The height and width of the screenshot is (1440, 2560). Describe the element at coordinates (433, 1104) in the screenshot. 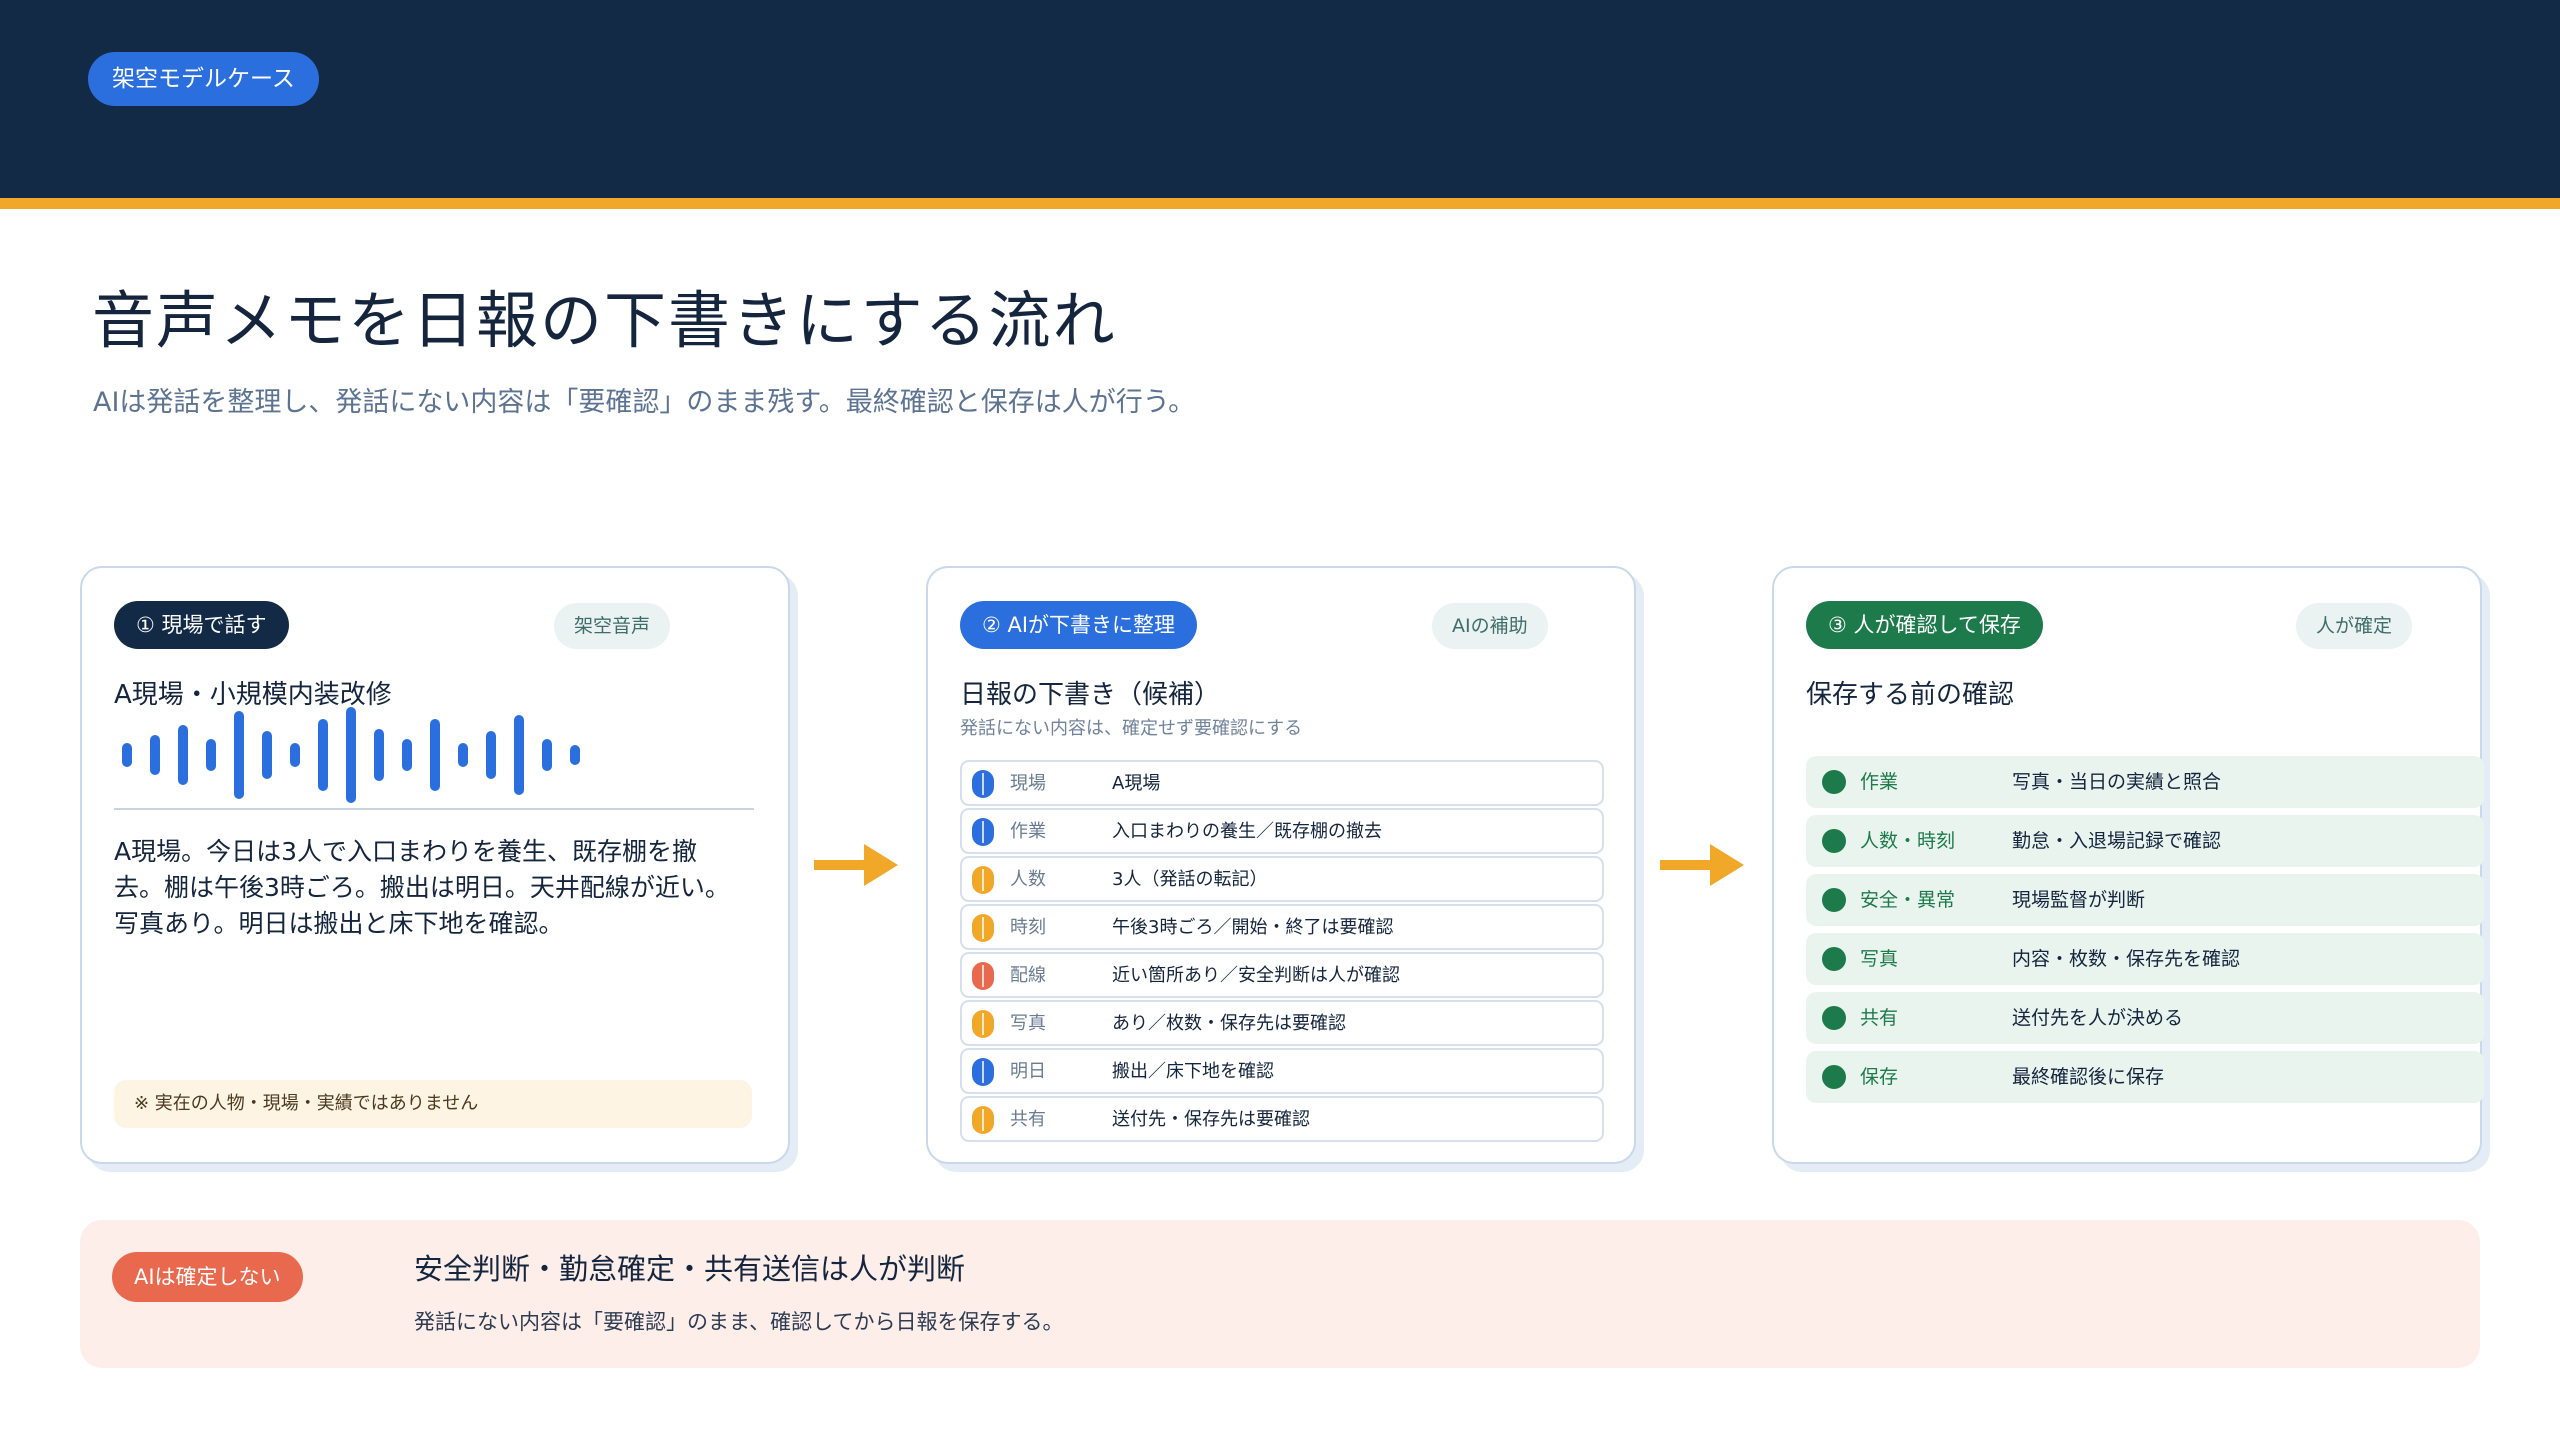

I see `fictional-disclaimer: ※ 実在の人物・現場・実績ではありません` at that location.